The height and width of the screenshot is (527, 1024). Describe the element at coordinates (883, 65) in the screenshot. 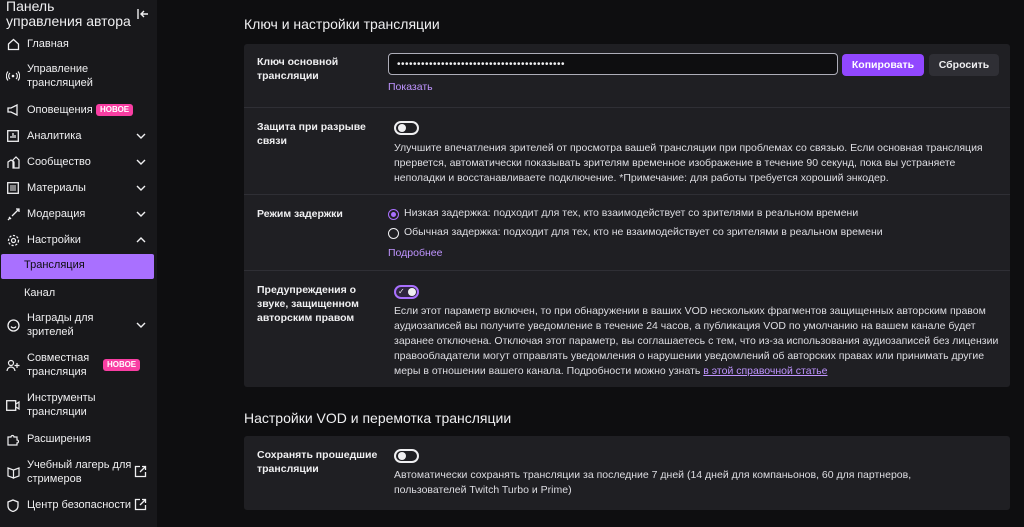

I see `copy-button: Копировать` at that location.